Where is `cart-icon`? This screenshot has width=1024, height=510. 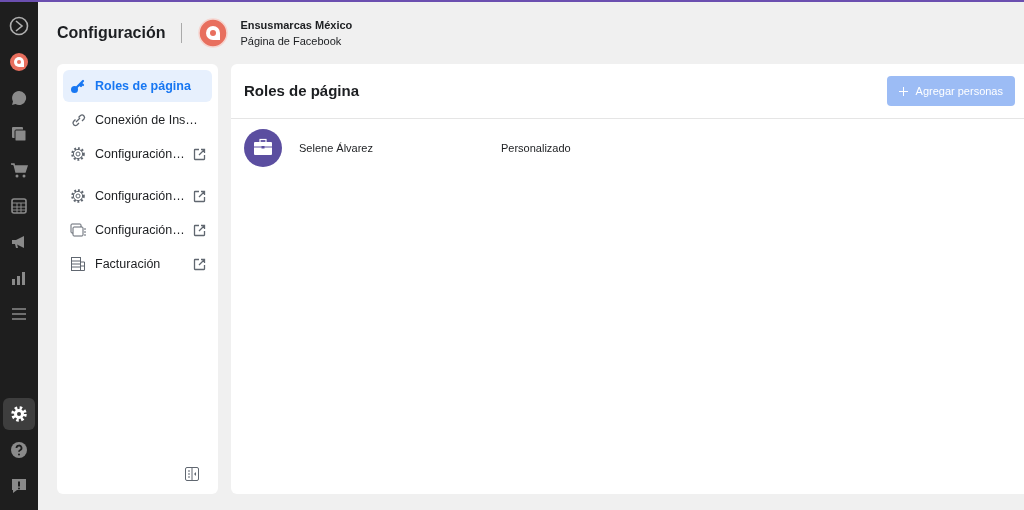 cart-icon is located at coordinates (19, 170).